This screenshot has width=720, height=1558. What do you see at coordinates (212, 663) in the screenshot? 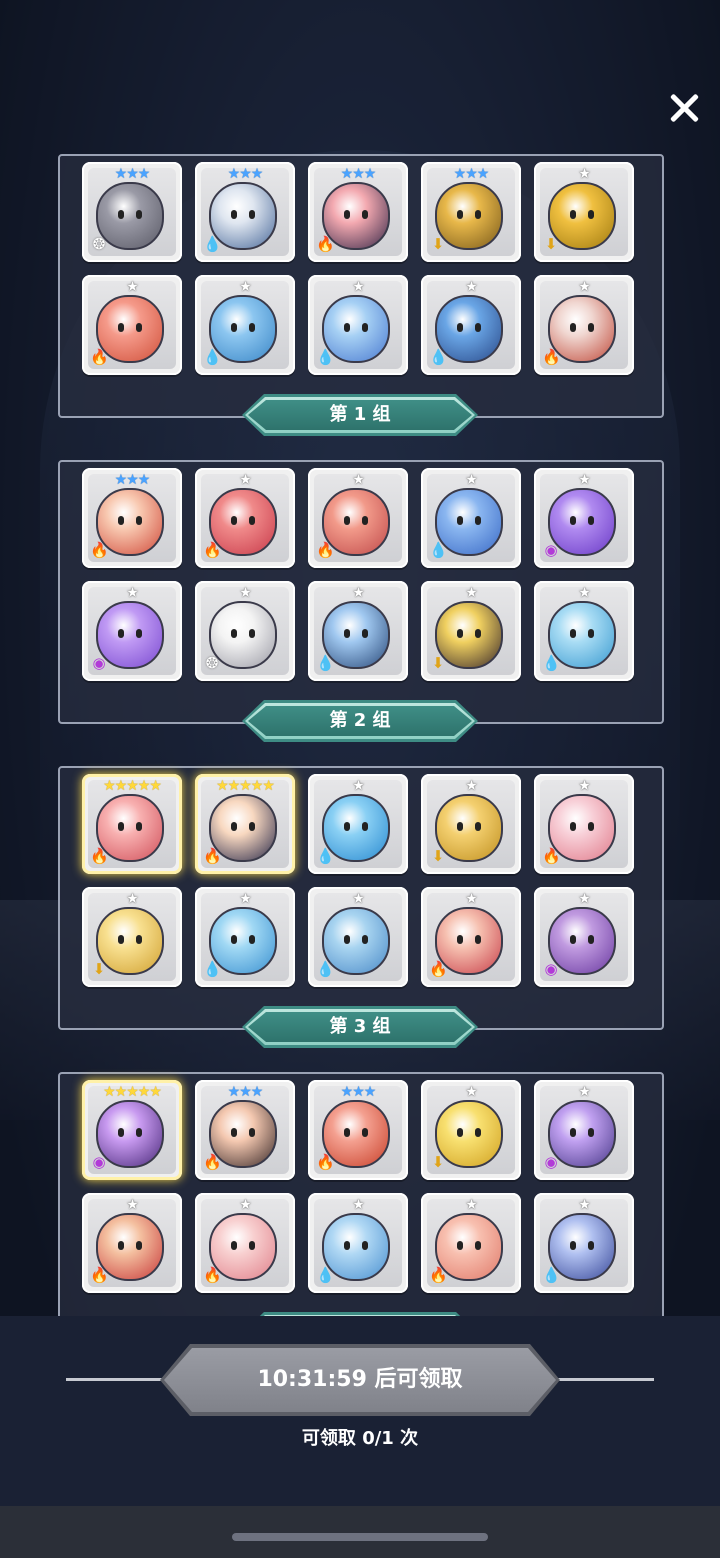
I see `light-element-icon: ❂` at bounding box center [212, 663].